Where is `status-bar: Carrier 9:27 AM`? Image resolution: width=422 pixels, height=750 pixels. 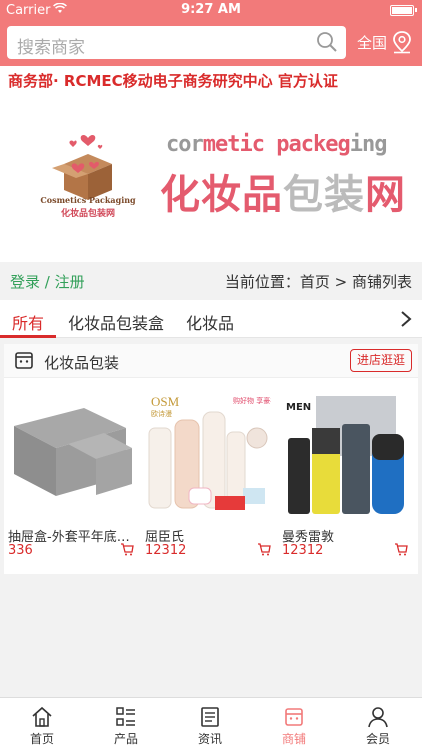 status-bar: Carrier 9:27 AM is located at coordinates (211, 11).